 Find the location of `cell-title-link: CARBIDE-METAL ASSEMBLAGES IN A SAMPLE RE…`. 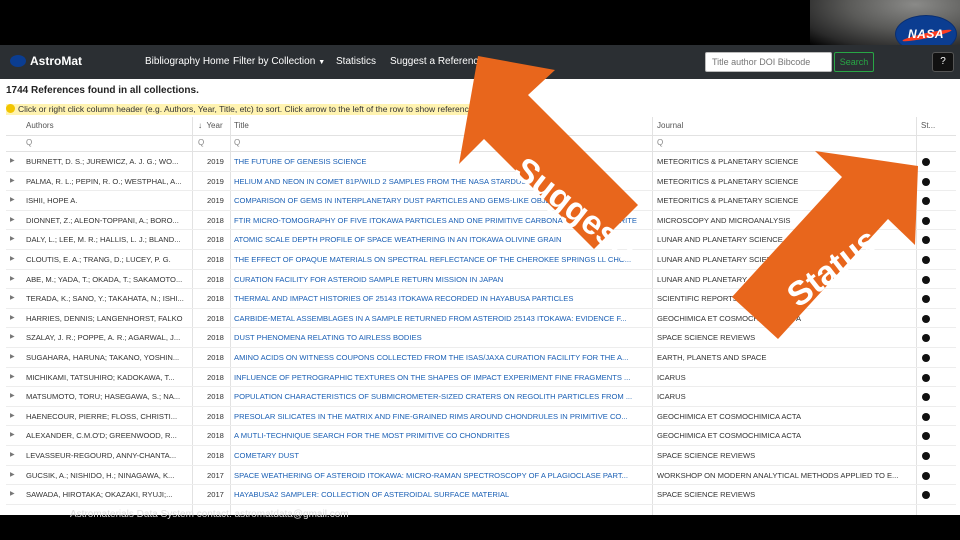

cell-title-link: CARBIDE-METAL ASSEMBLAGES IN A SAMPLE RE… is located at coordinates (441, 319).